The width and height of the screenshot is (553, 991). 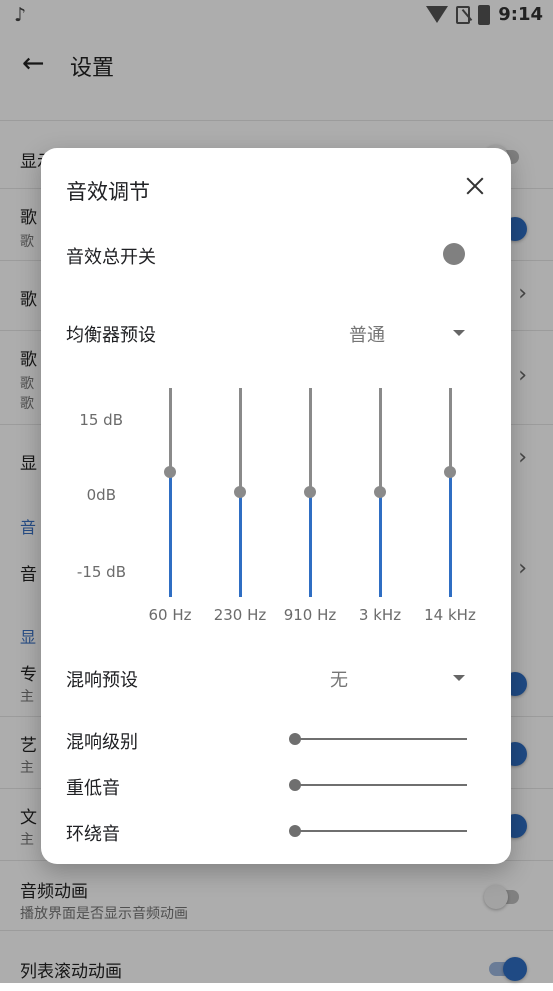 What do you see at coordinates (93, 834) in the screenshot?
I see `surround-label: 环绕音` at bounding box center [93, 834].